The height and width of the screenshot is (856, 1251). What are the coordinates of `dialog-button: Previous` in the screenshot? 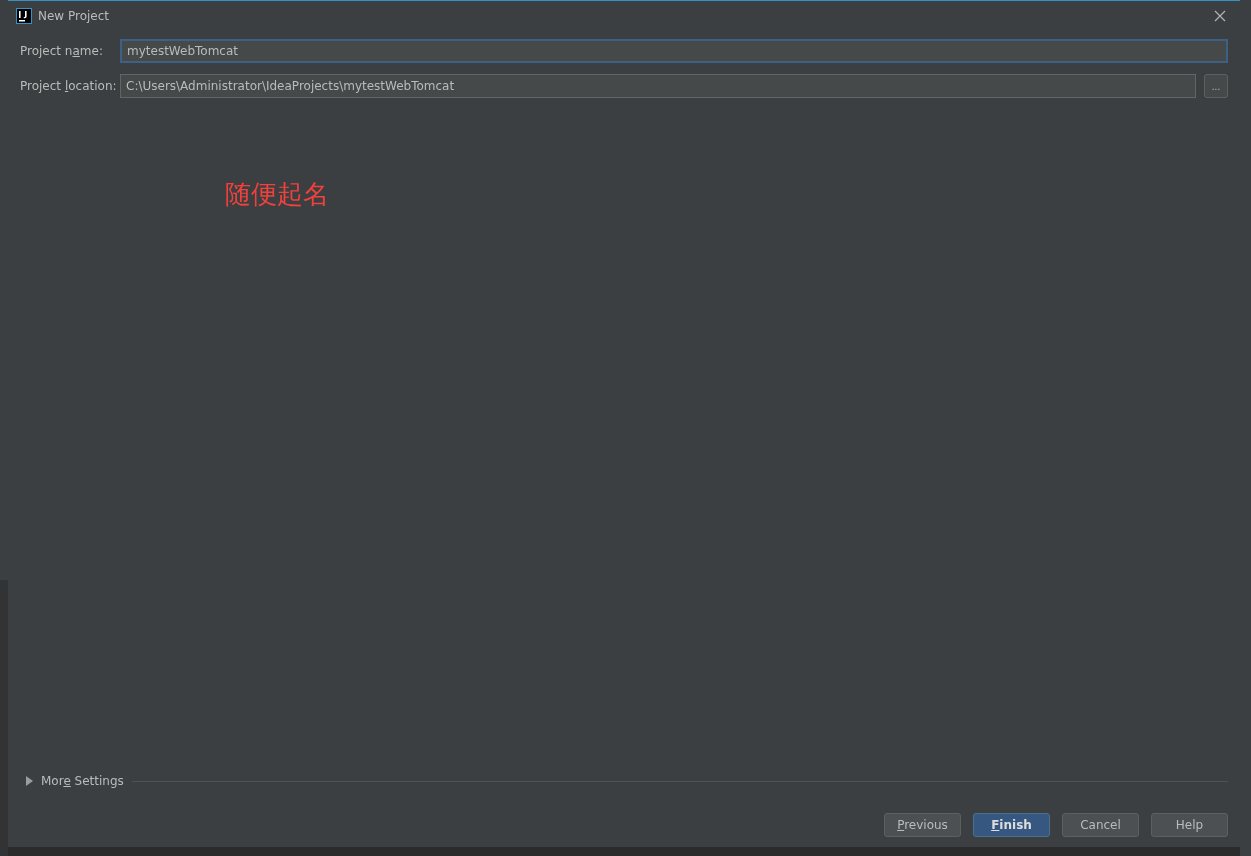 It's located at (922, 825).